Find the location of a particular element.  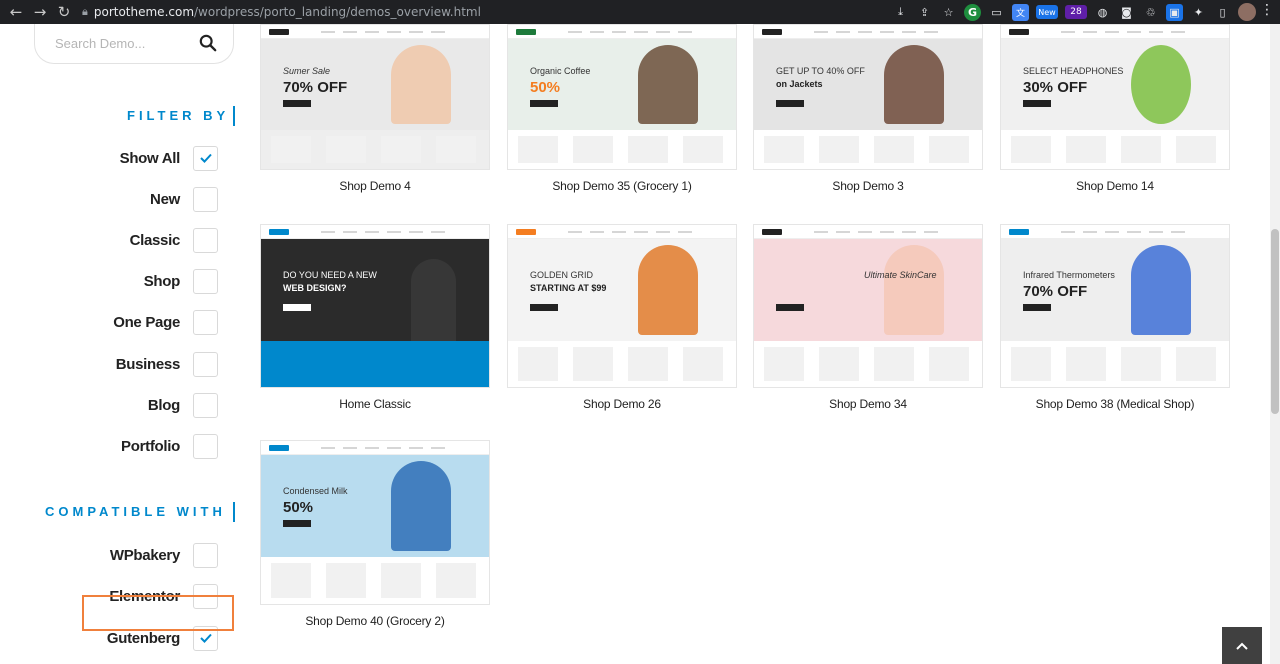

page-scrollbar is located at coordinates (1275, 344).